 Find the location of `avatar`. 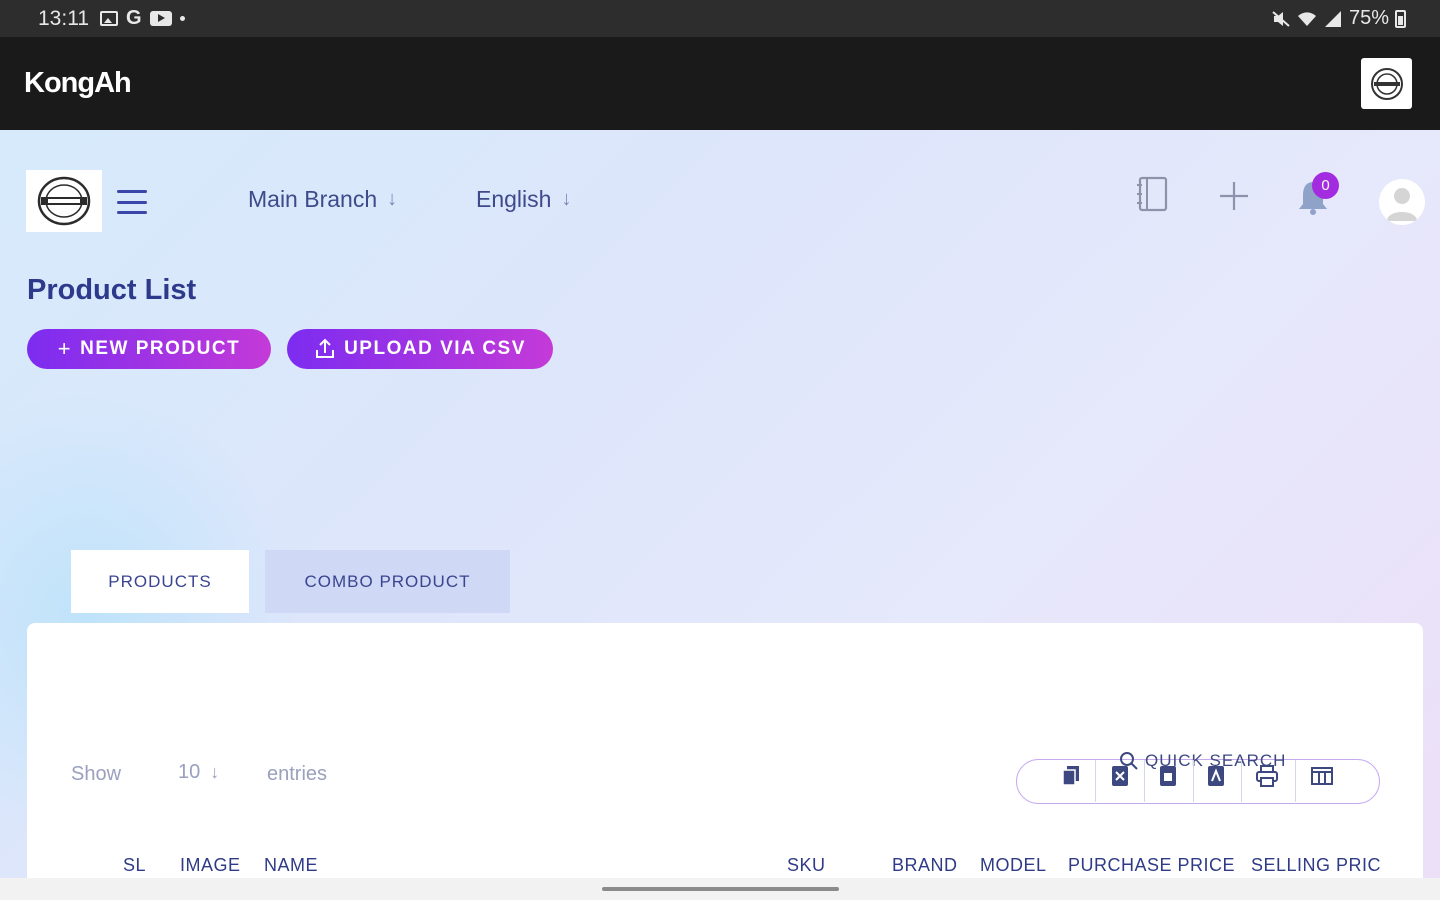

avatar is located at coordinates (1402, 202).